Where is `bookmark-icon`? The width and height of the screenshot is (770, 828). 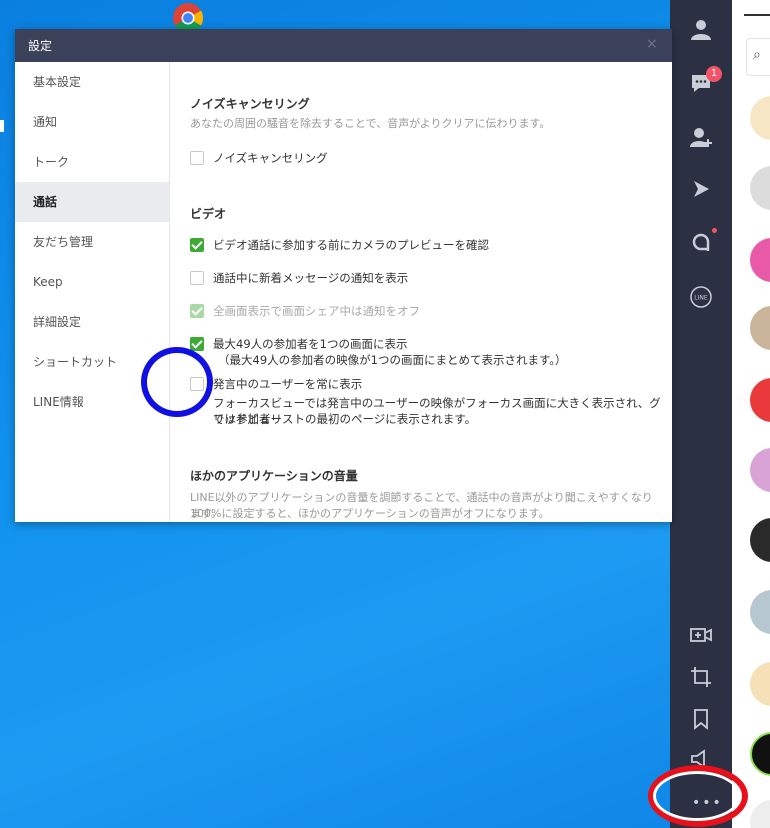
bookmark-icon is located at coordinates (701, 719).